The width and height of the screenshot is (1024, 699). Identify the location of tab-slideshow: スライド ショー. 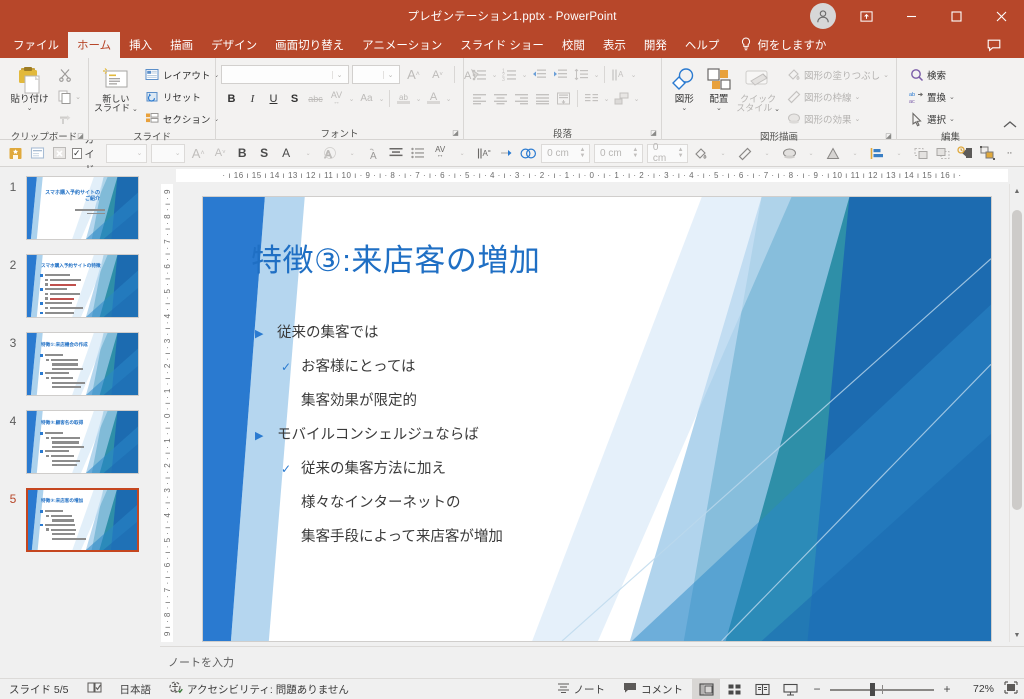
(502, 45).